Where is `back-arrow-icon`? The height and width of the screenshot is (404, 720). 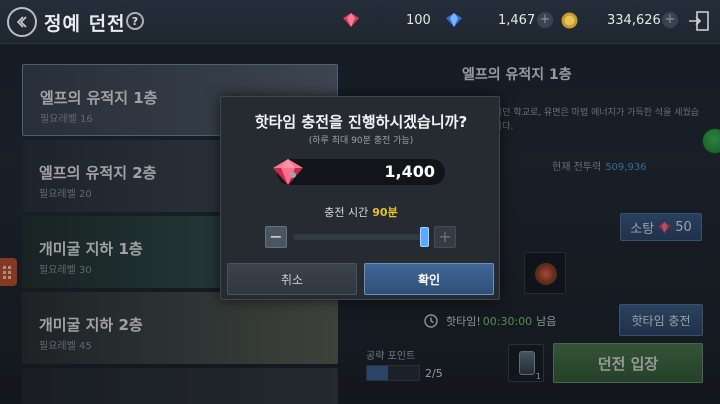 back-arrow-icon is located at coordinates (21, 22).